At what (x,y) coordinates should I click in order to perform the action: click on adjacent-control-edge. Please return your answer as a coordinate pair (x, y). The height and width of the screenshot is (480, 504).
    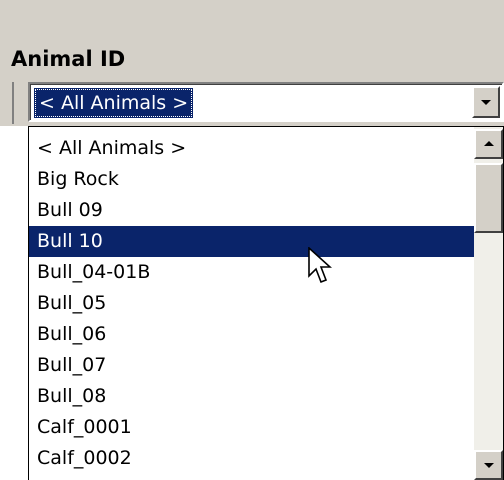
    Looking at the image, I should click on (7, 103).